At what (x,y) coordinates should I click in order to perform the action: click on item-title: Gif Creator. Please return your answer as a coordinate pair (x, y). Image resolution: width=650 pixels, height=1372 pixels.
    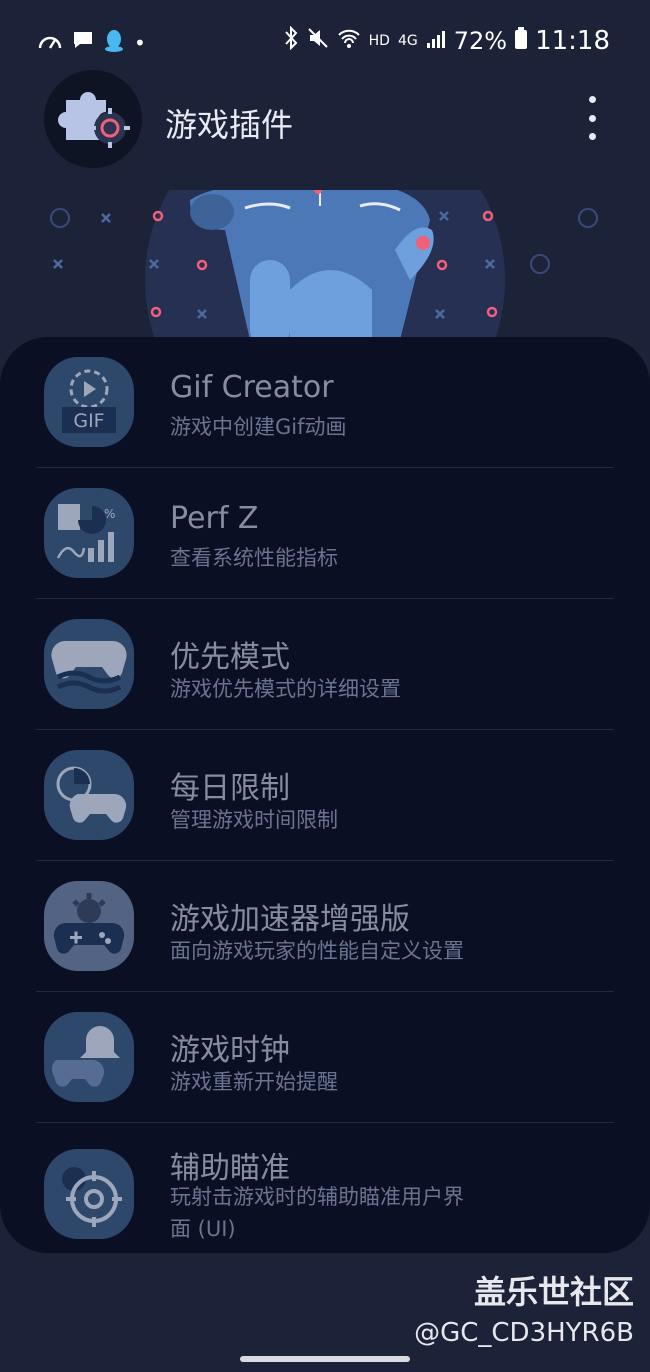
    Looking at the image, I should click on (252, 387).